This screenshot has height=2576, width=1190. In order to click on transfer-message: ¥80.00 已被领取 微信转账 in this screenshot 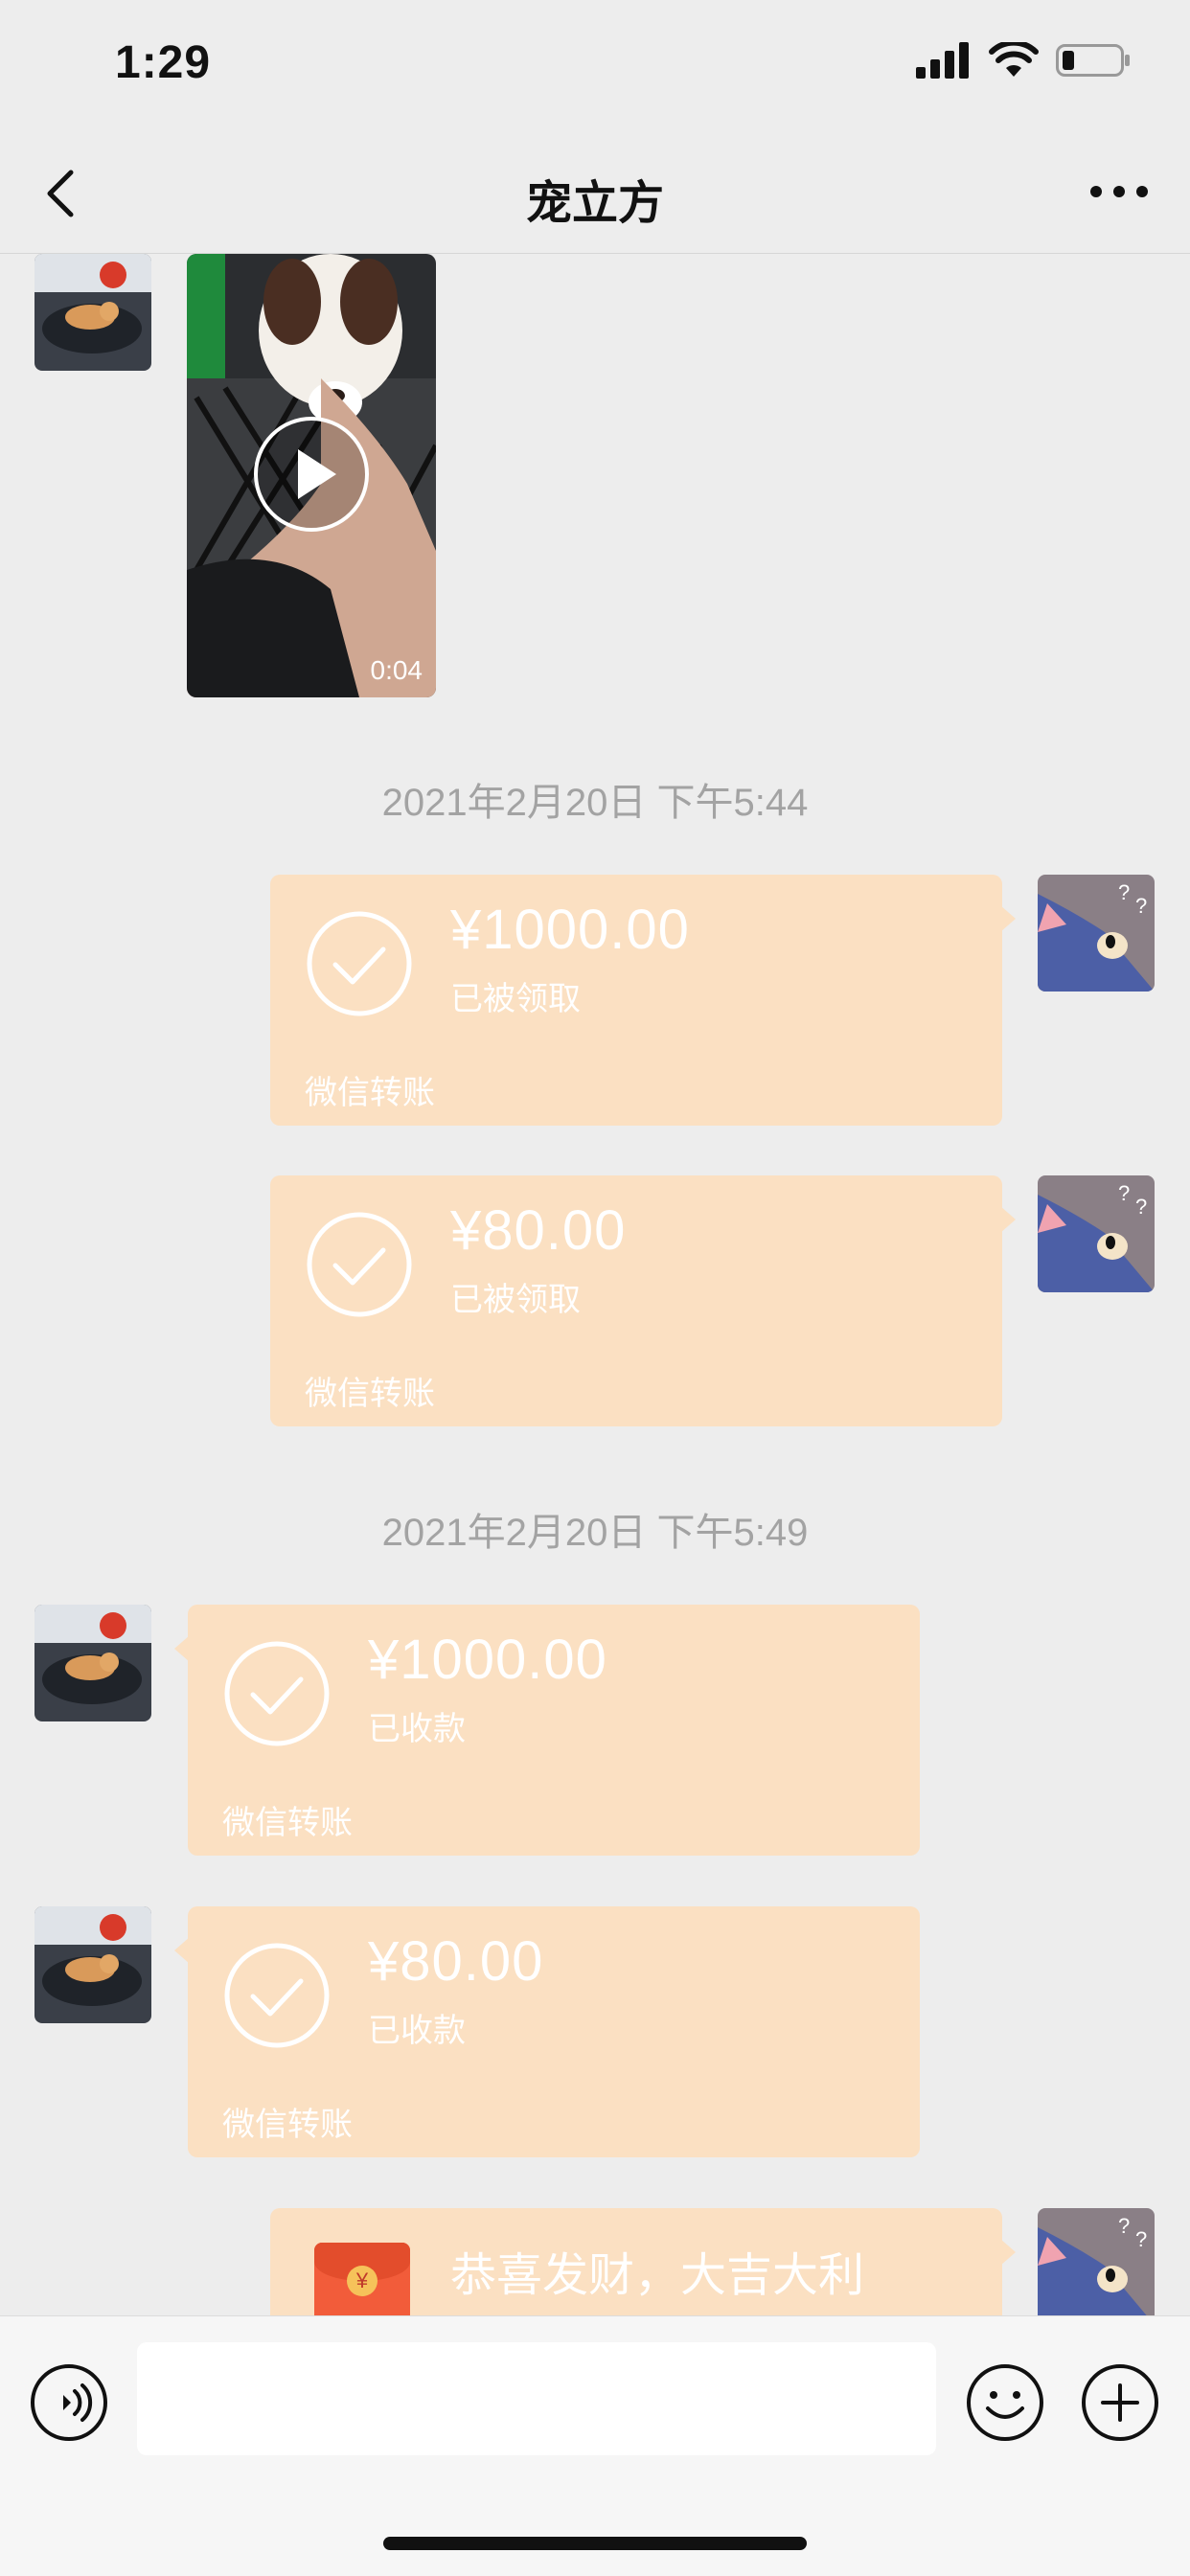, I will do `click(643, 1300)`.